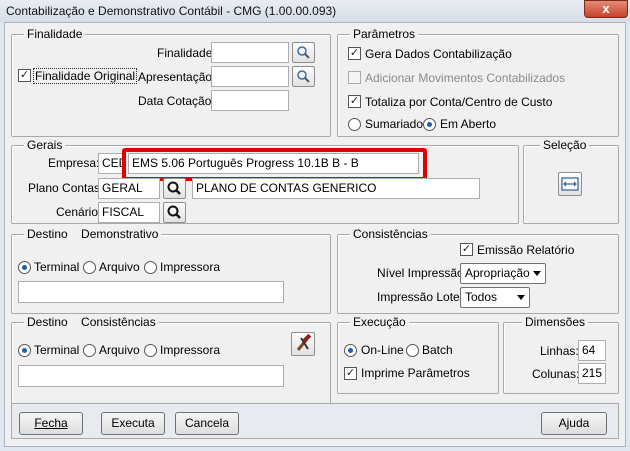 This screenshot has width=630, height=451. I want to click on parameters-tool-button, so click(303, 344).